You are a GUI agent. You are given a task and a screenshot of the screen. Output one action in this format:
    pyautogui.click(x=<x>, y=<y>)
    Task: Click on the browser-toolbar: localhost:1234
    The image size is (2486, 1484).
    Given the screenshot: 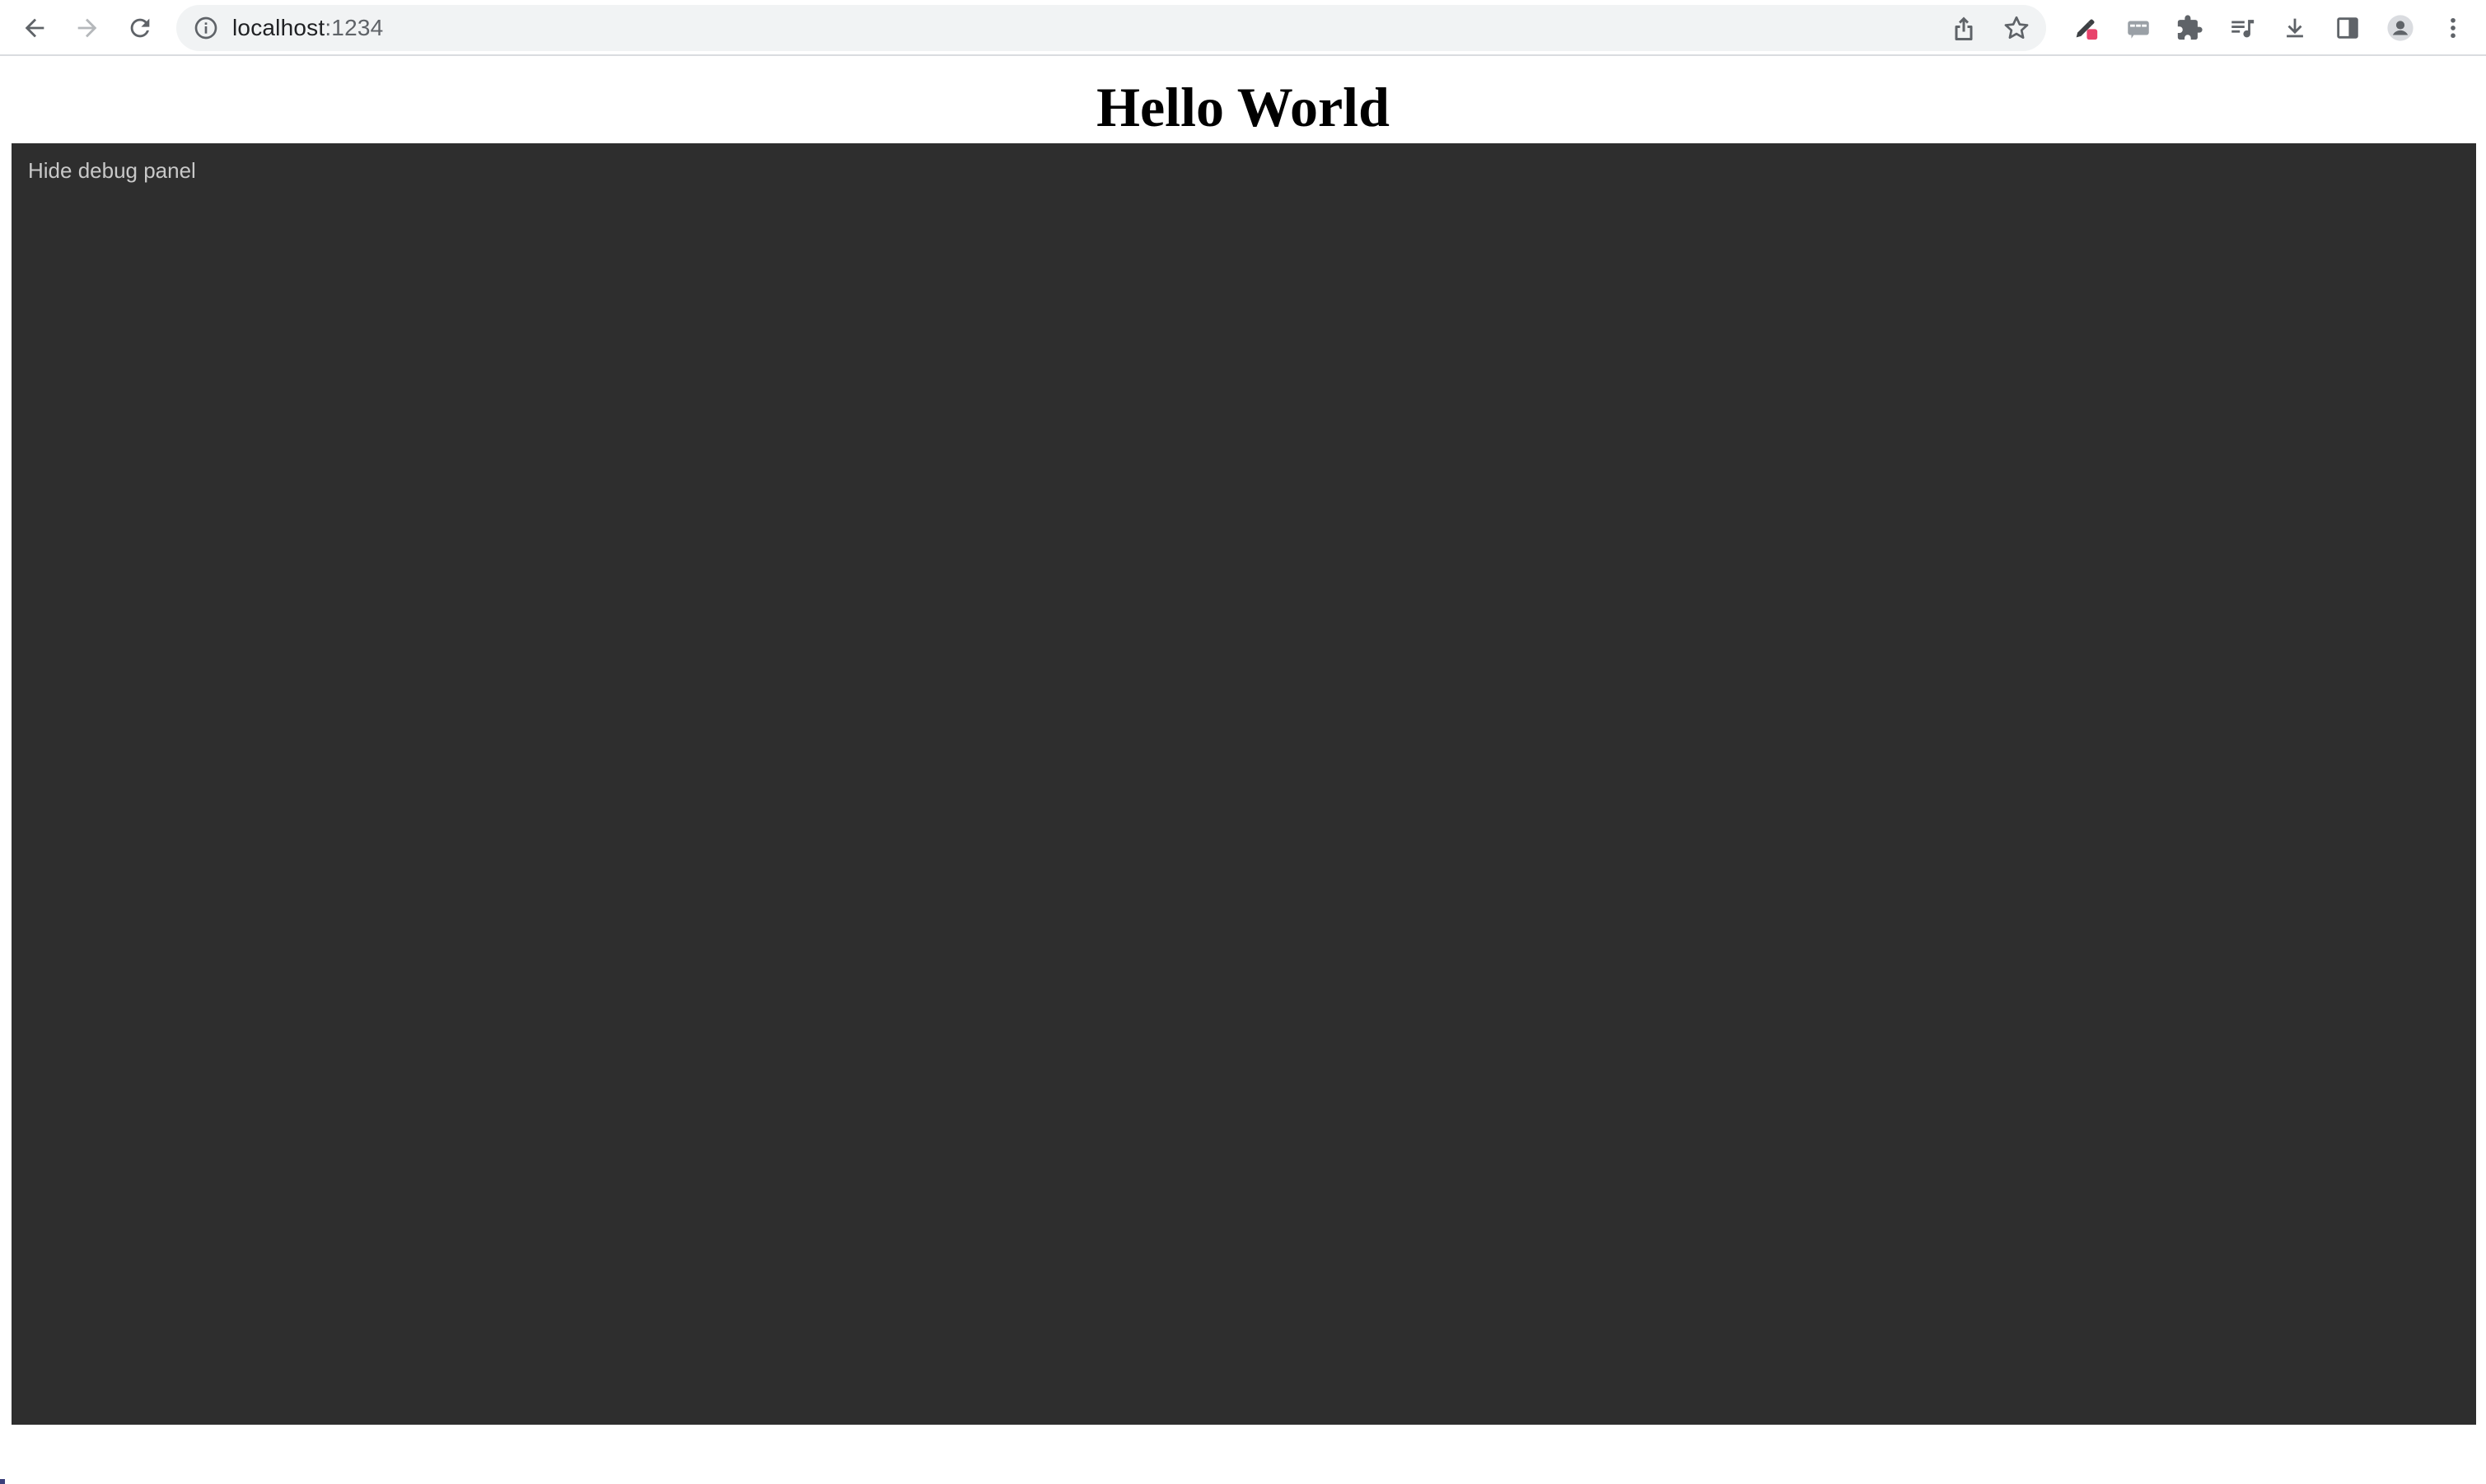 What is the action you would take?
    pyautogui.click(x=1243, y=28)
    